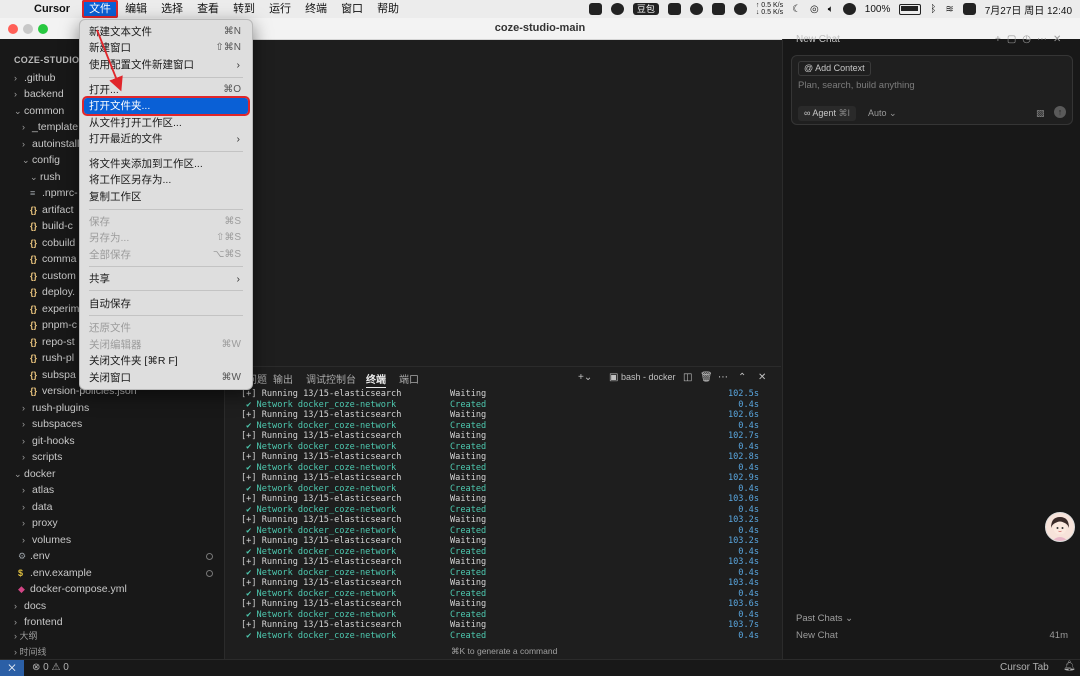 The width and height of the screenshot is (1080, 676). I want to click on model-selector: Auto ⌄, so click(882, 113).